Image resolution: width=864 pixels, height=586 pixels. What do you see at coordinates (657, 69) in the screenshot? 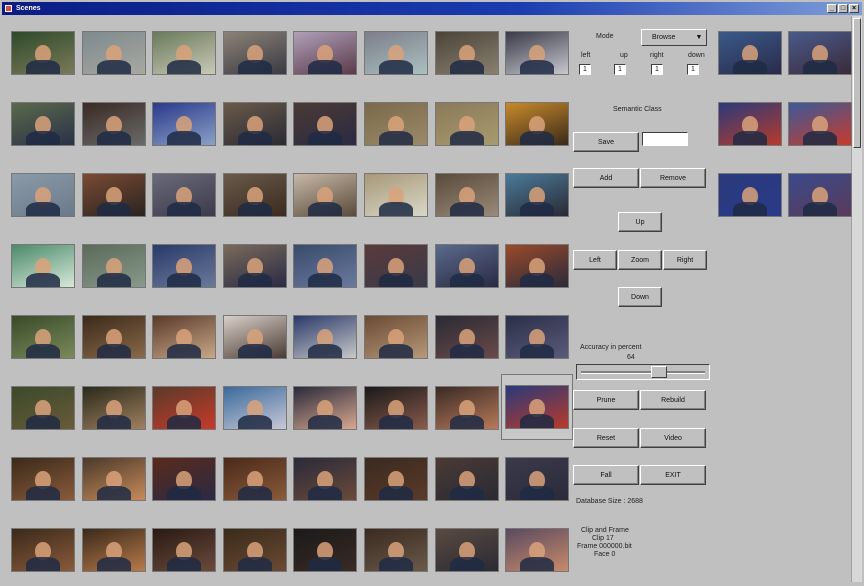
I see `right-number-field: 1` at bounding box center [657, 69].